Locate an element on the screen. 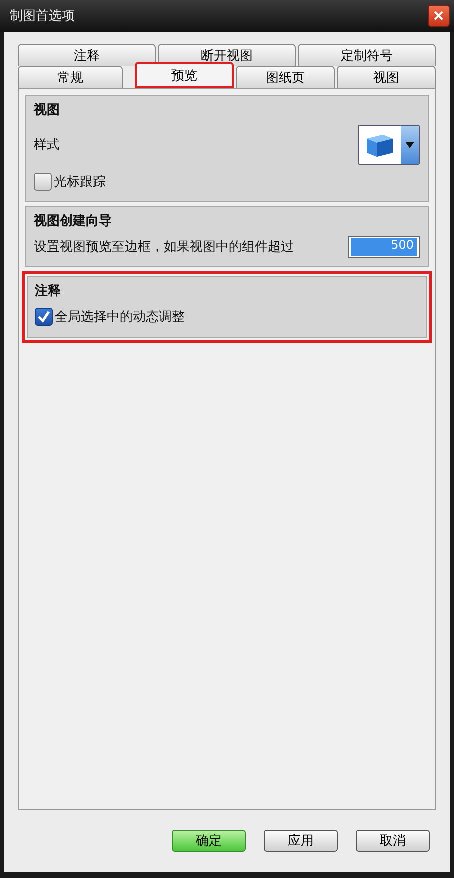 This screenshot has height=878, width=454. dialog-button: 确定 is located at coordinates (209, 841).